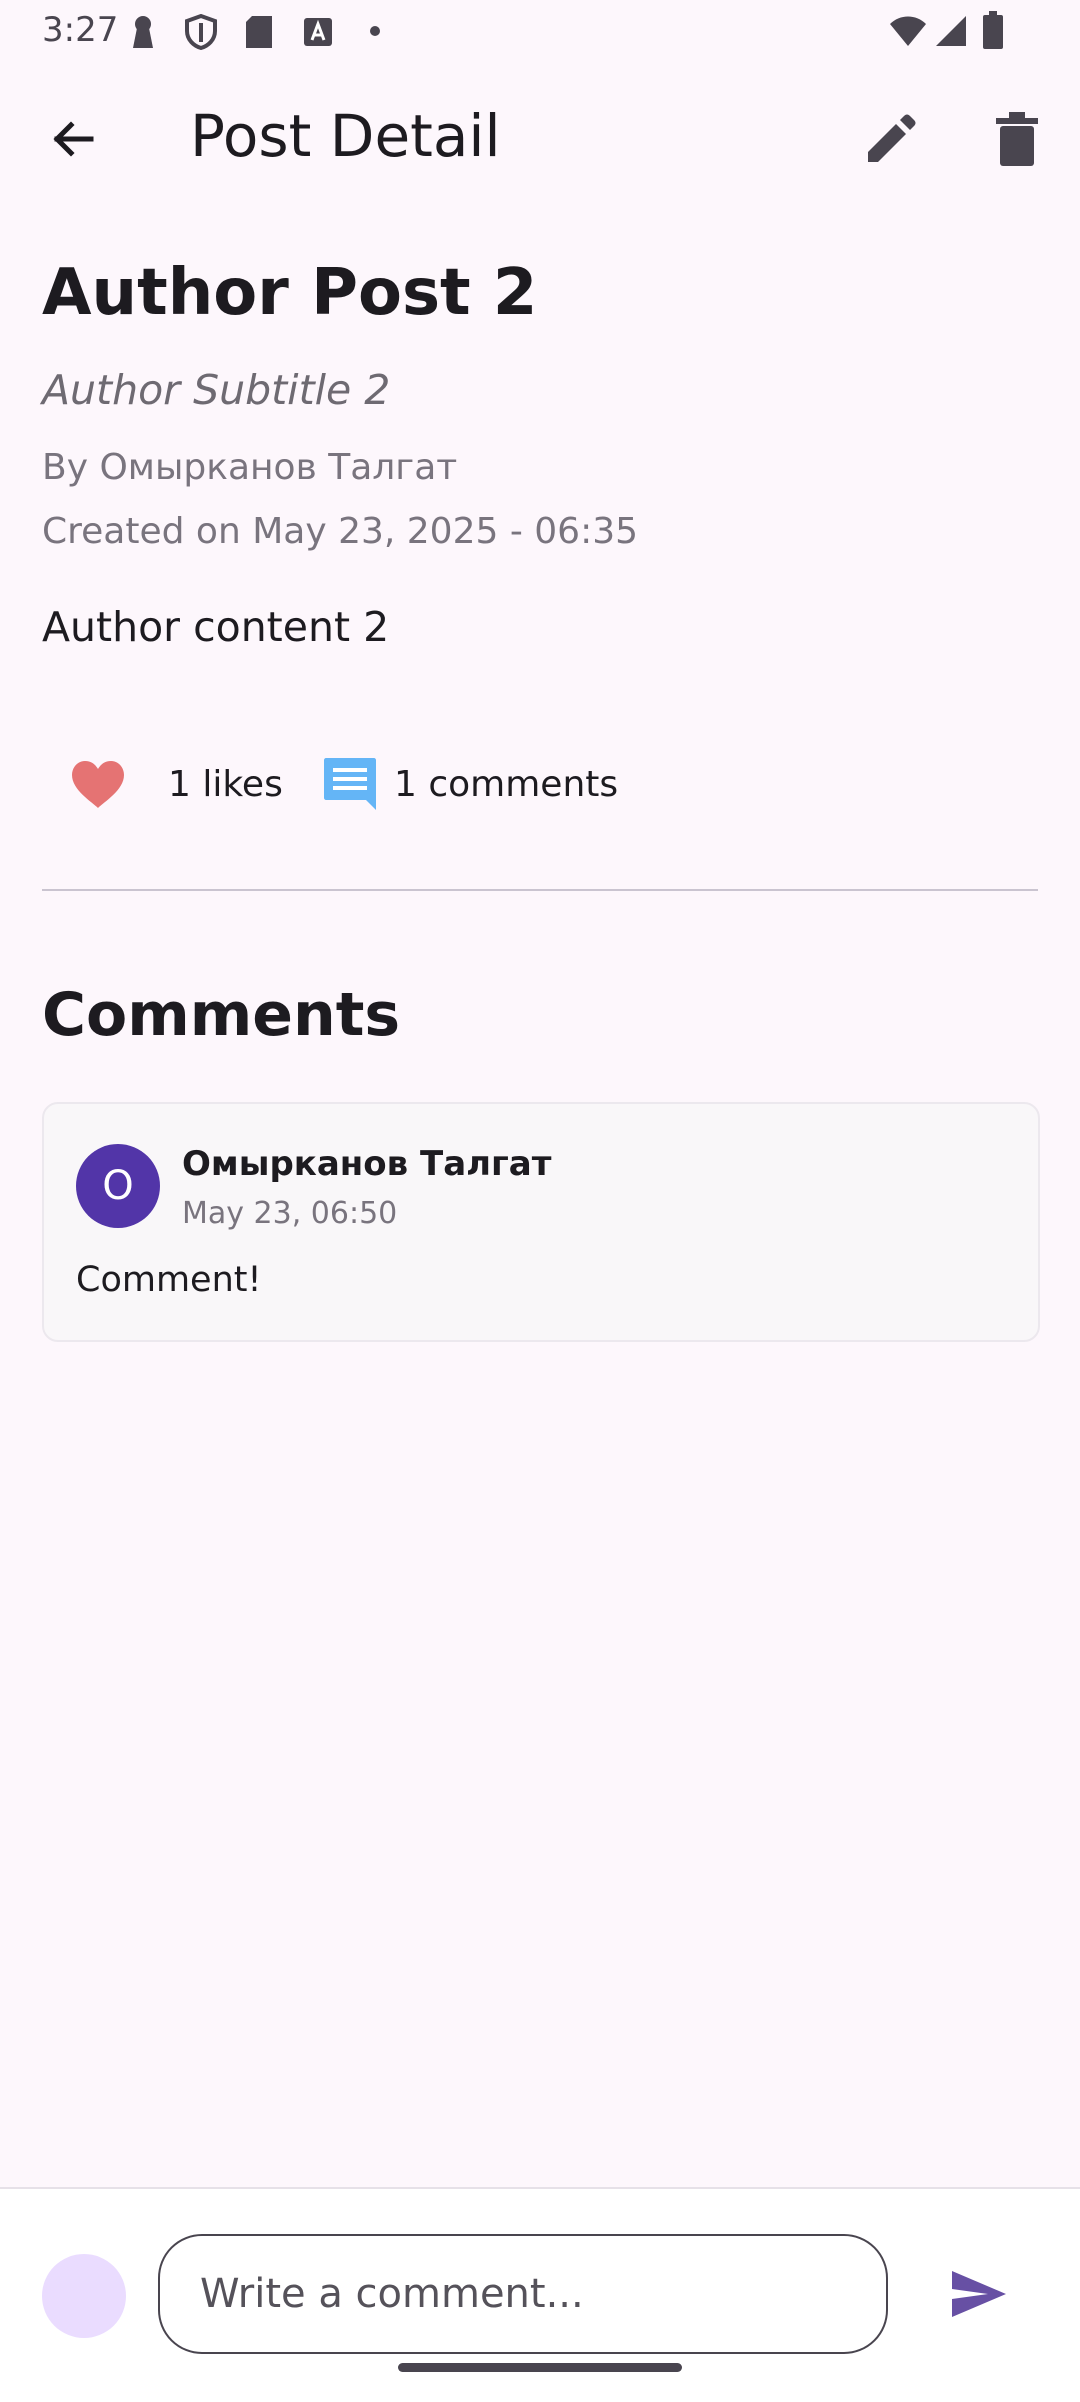 The image size is (1080, 2402). What do you see at coordinates (540, 134) in the screenshot?
I see `app-bar: Post Detail` at bounding box center [540, 134].